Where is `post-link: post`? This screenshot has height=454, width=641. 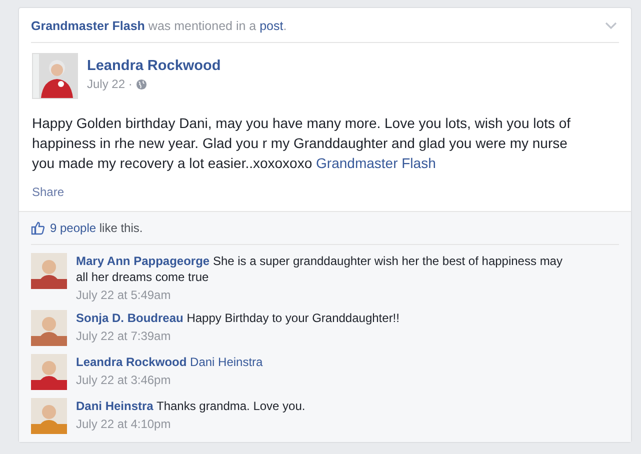
post-link: post is located at coordinates (272, 26).